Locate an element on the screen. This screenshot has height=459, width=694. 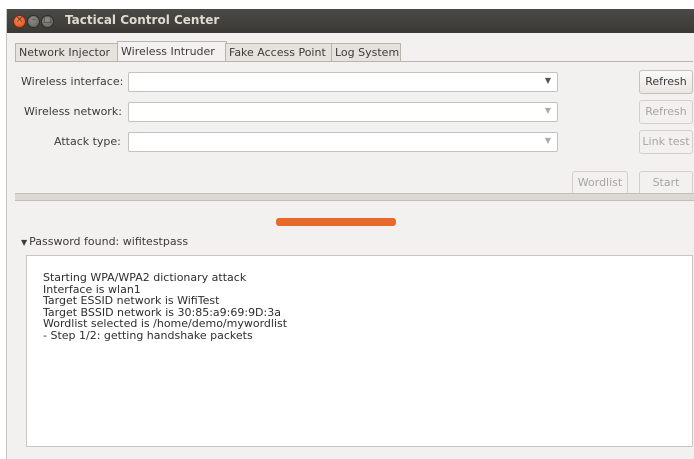
refresh-interfaces-button: Refresh is located at coordinates (666, 82).